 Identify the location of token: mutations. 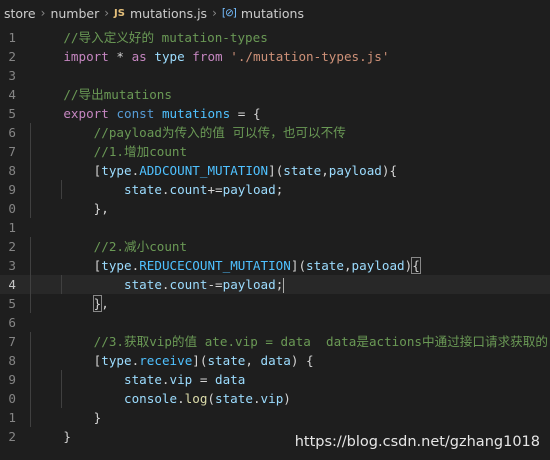
(196, 113).